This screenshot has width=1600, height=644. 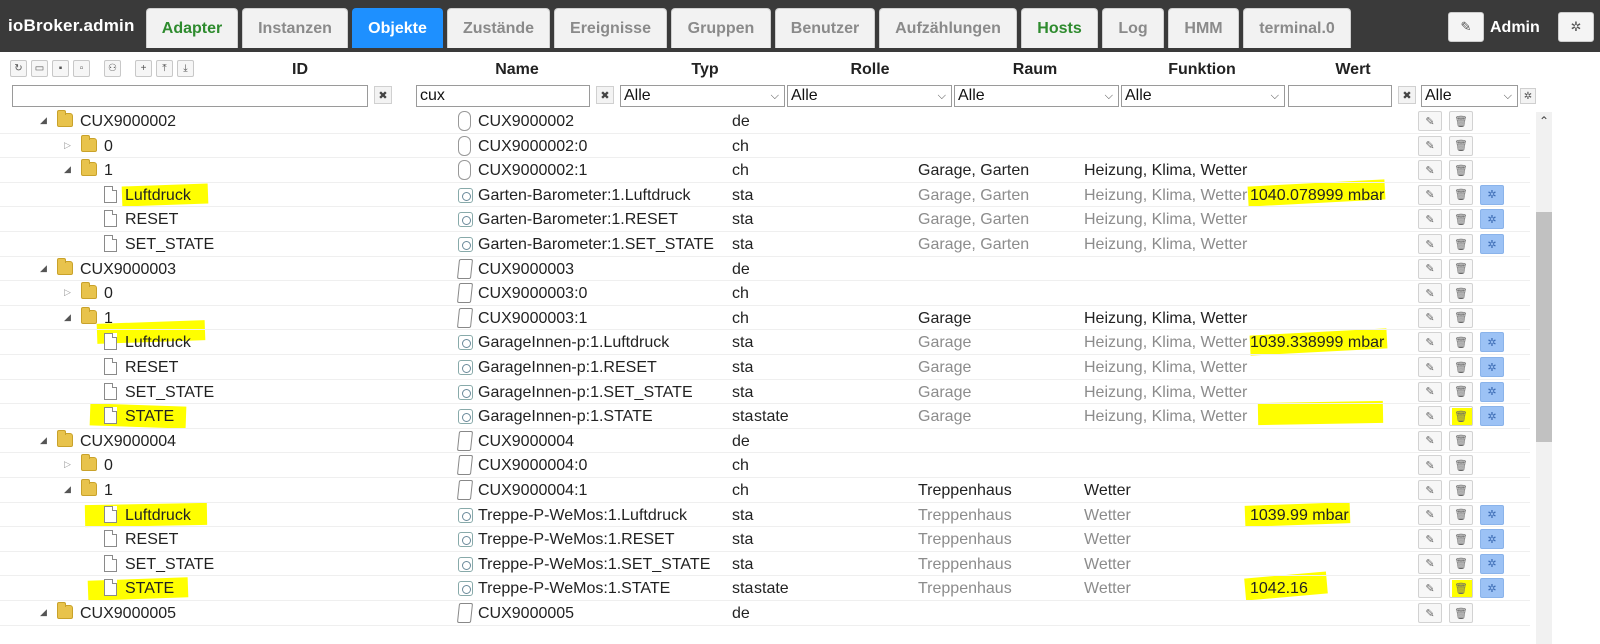 What do you see at coordinates (295, 28) in the screenshot?
I see `tab-instanzen: Instanzen` at bounding box center [295, 28].